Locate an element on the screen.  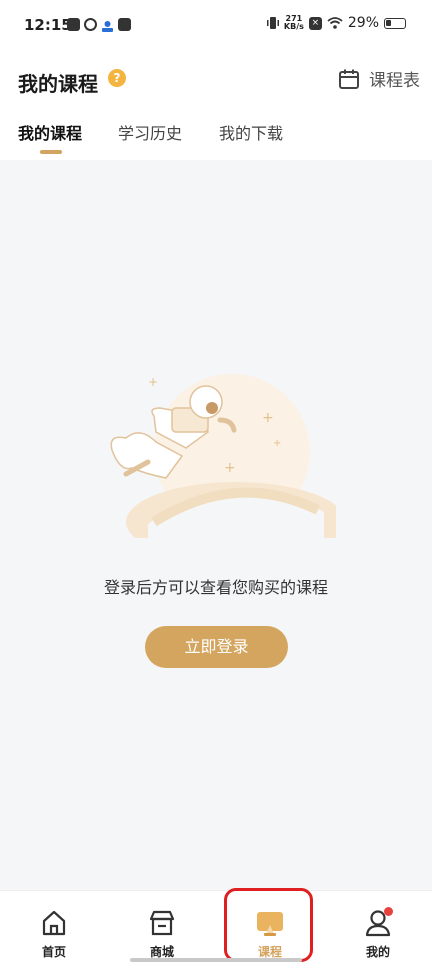
tab-indicator is located at coordinates (51, 152).